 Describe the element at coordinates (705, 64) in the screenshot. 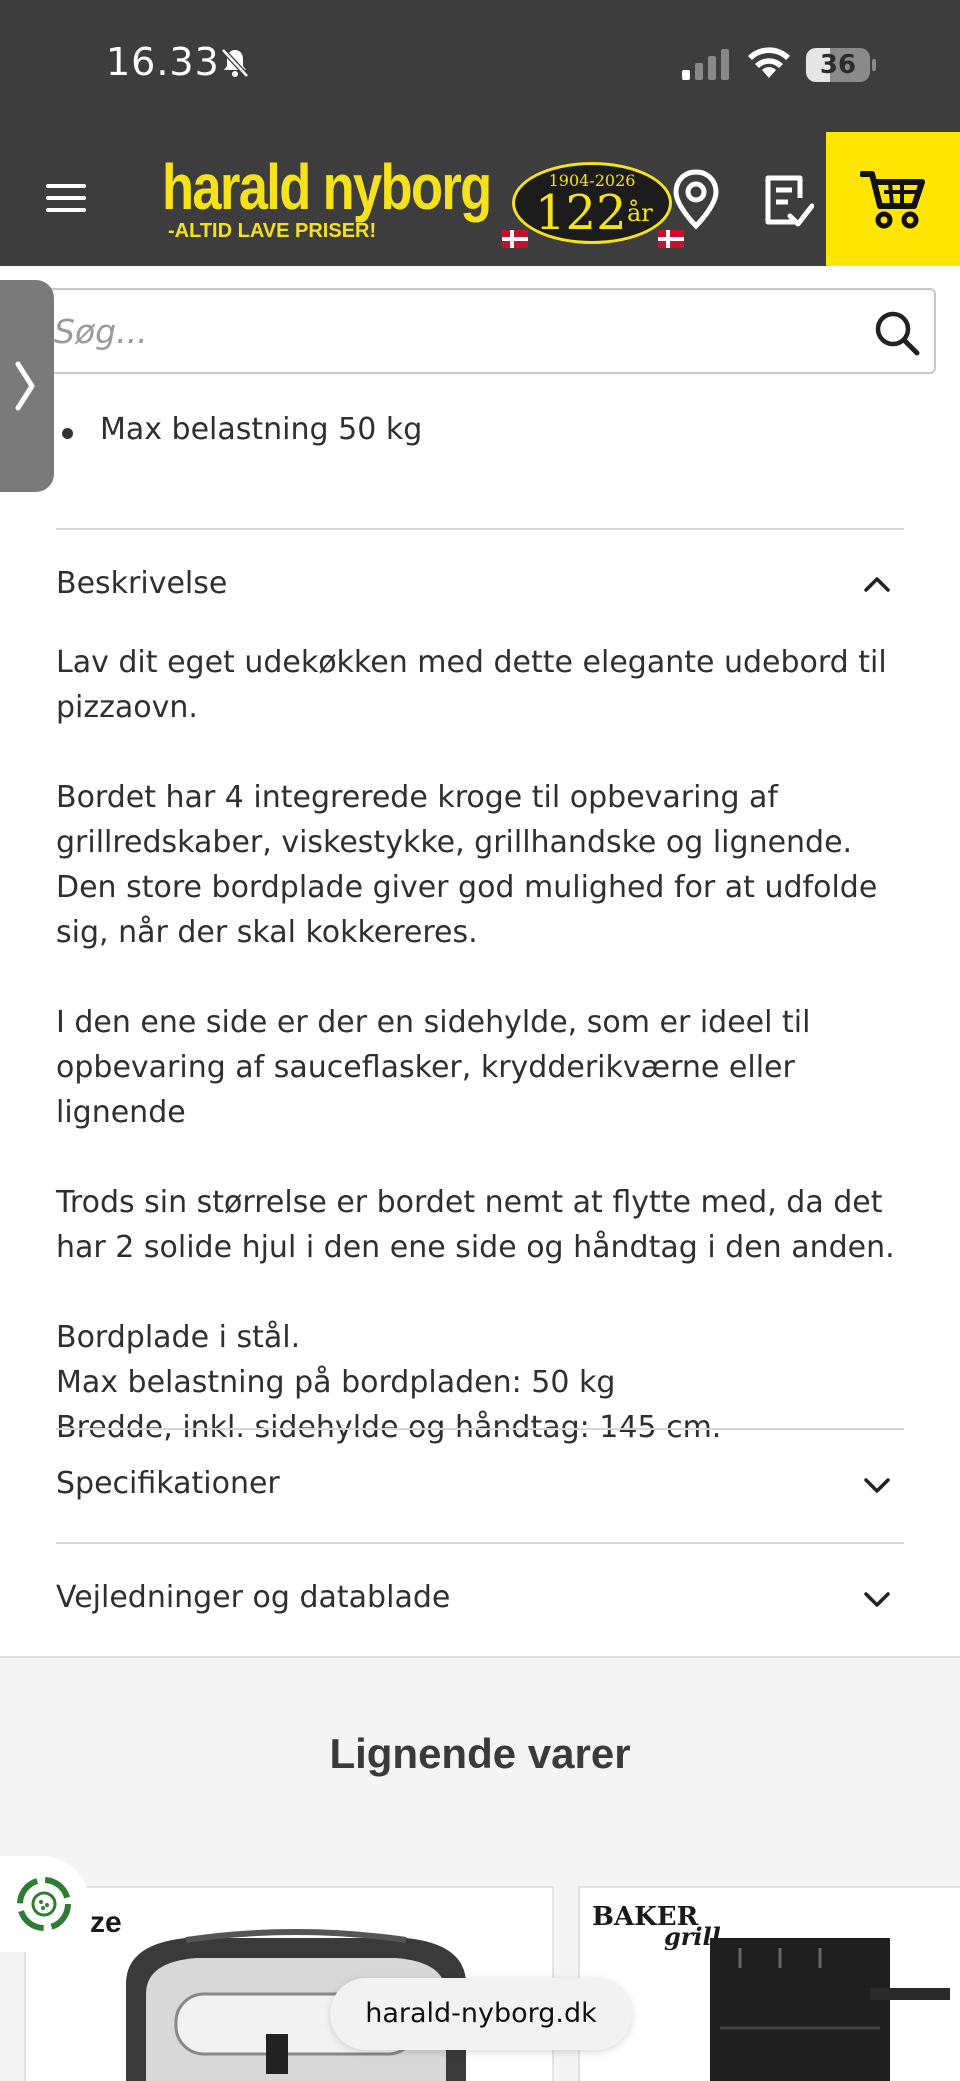

I see `signal-icon` at that location.